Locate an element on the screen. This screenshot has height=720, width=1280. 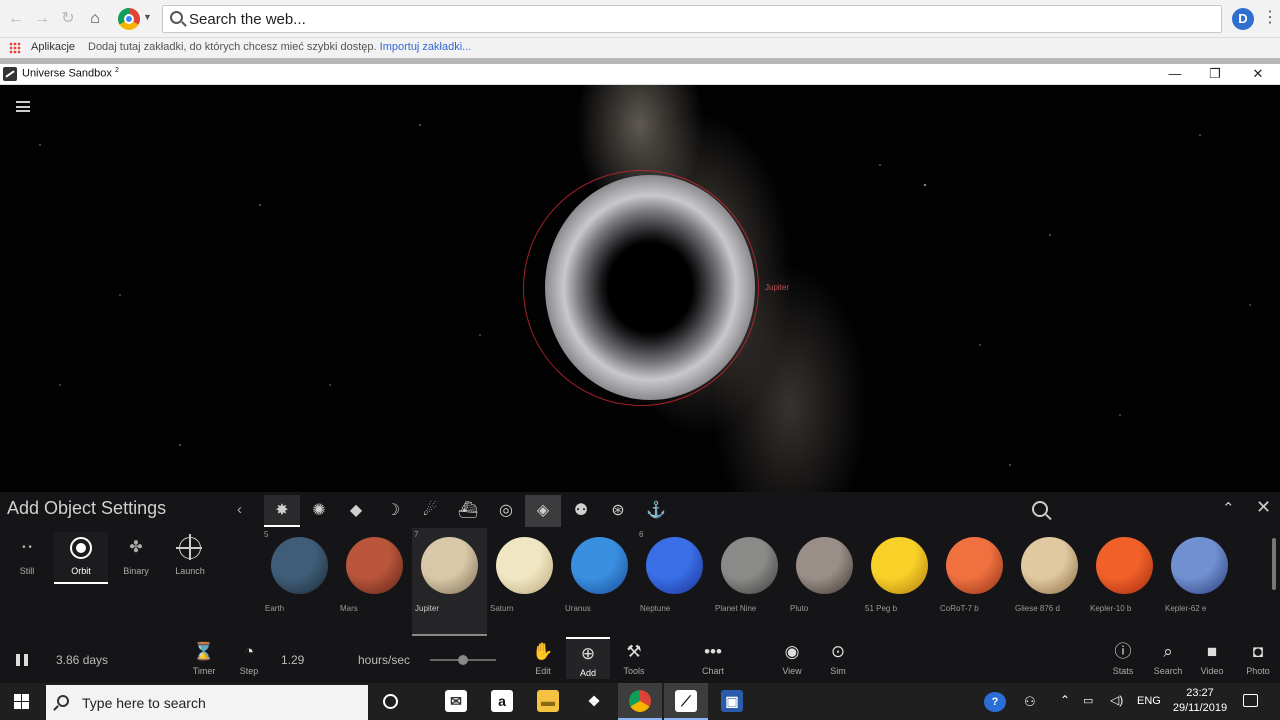
view-button: ◉ View is located at coordinates (792, 658).